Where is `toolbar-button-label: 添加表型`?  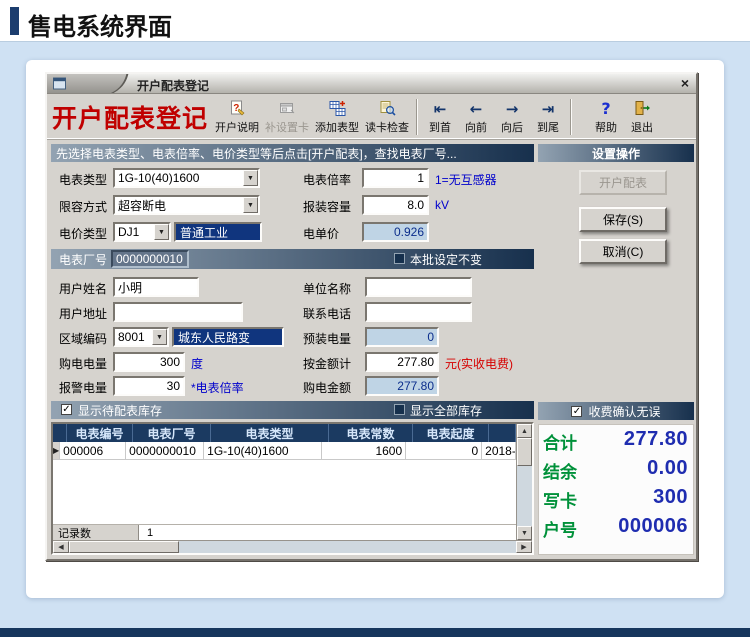 toolbar-button-label: 添加表型 is located at coordinates (337, 127).